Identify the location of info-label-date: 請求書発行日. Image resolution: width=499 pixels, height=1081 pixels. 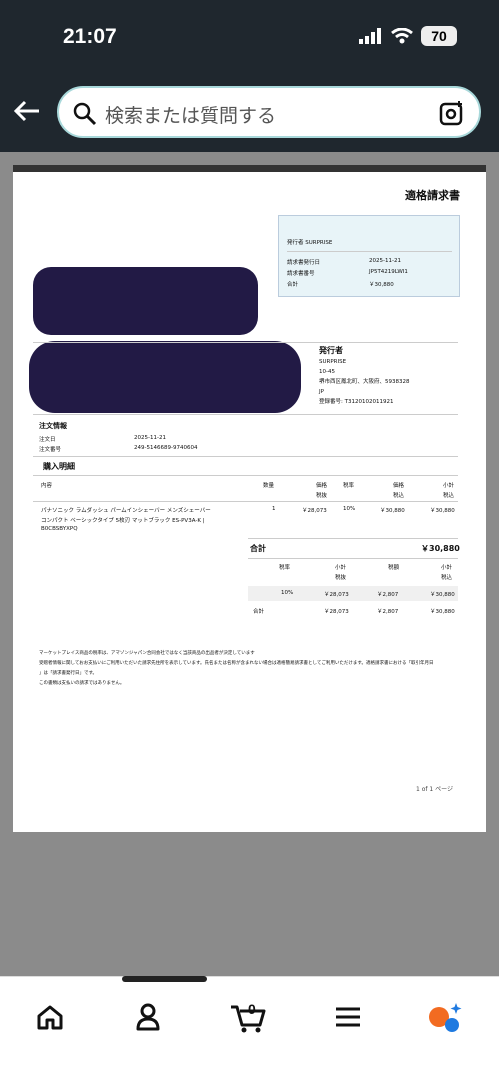
(304, 263).